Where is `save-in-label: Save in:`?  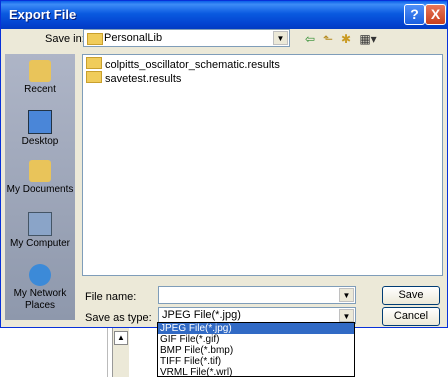 save-in-label: Save in: is located at coordinates (65, 39).